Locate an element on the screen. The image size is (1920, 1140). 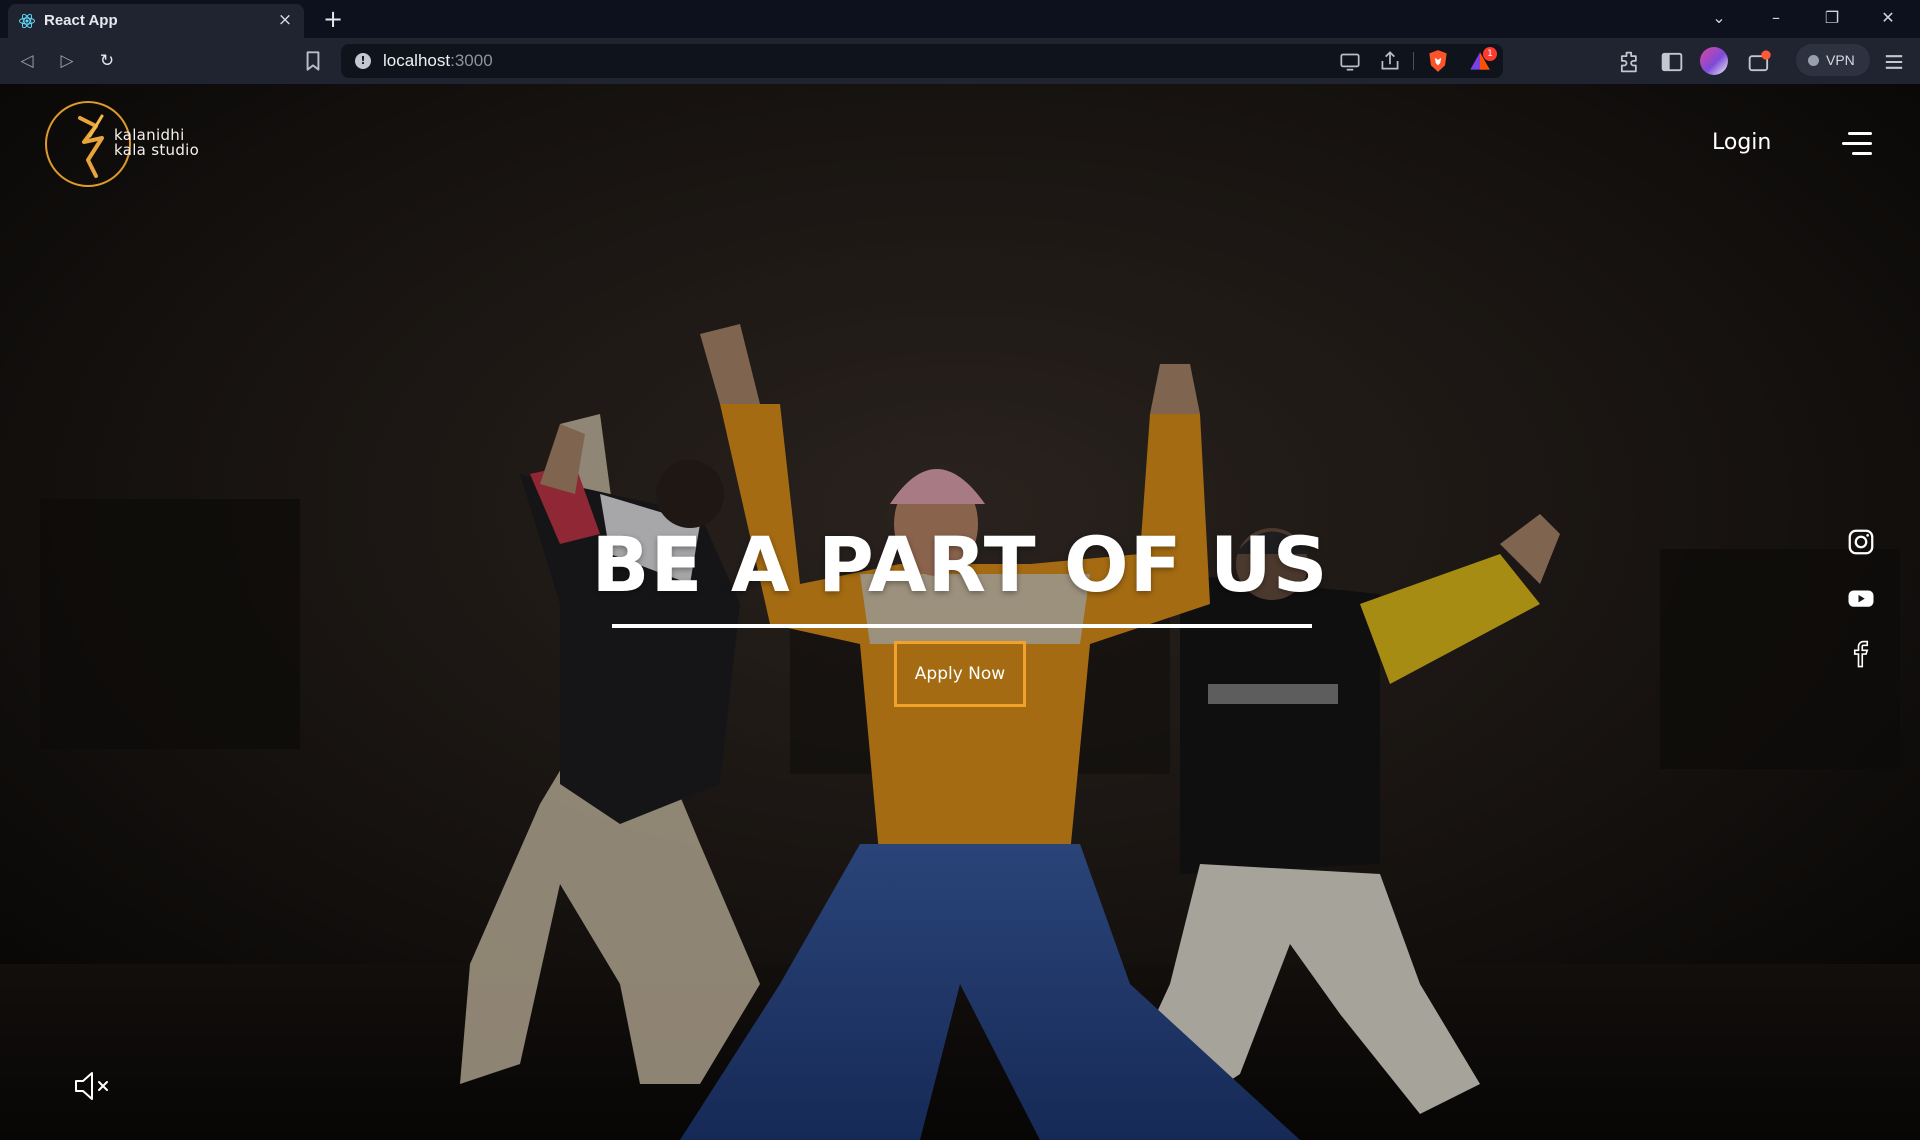
speaker-muted-icon is located at coordinates (92, 1086).